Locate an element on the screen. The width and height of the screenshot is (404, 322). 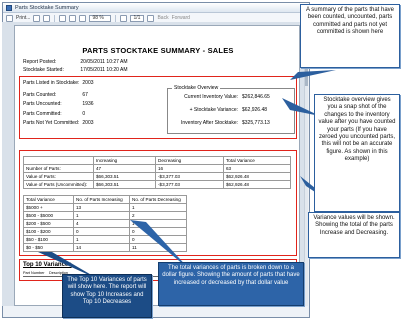
single-page-icon is located at coordinates (63, 18).